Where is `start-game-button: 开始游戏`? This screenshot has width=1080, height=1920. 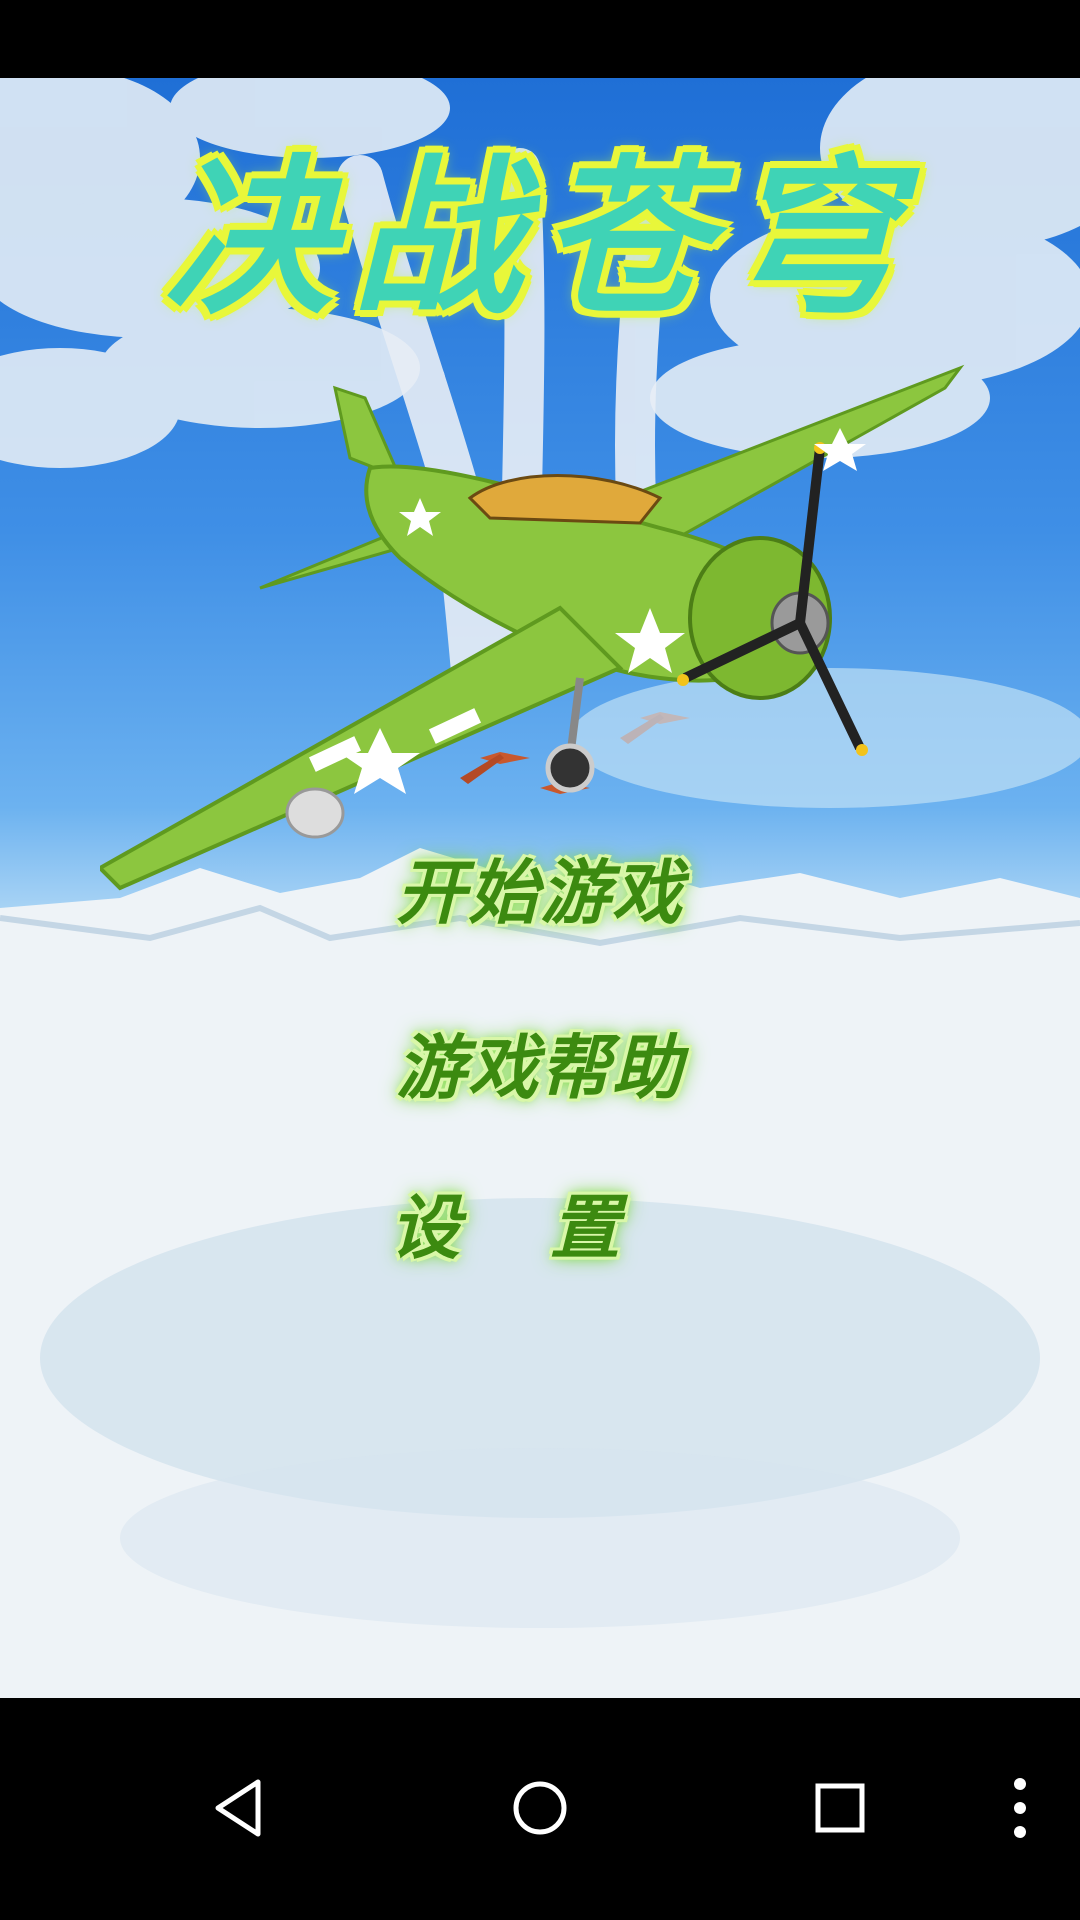 start-game-button: 开始游戏 is located at coordinates (540, 893).